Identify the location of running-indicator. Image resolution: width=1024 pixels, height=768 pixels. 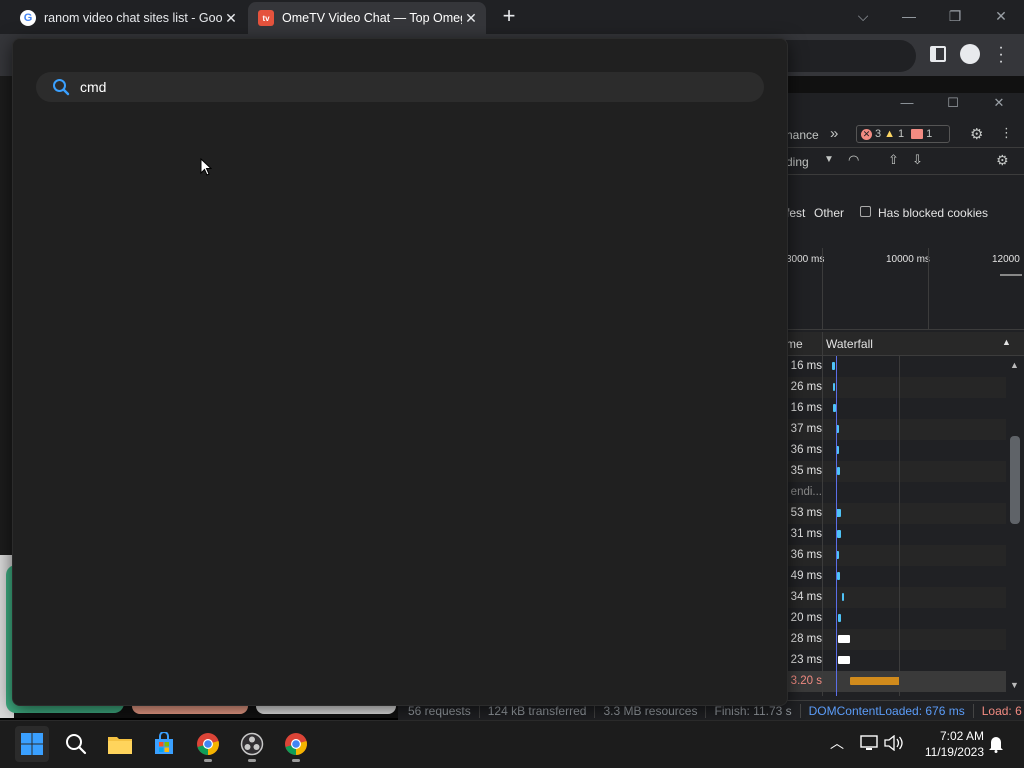
(208, 760).